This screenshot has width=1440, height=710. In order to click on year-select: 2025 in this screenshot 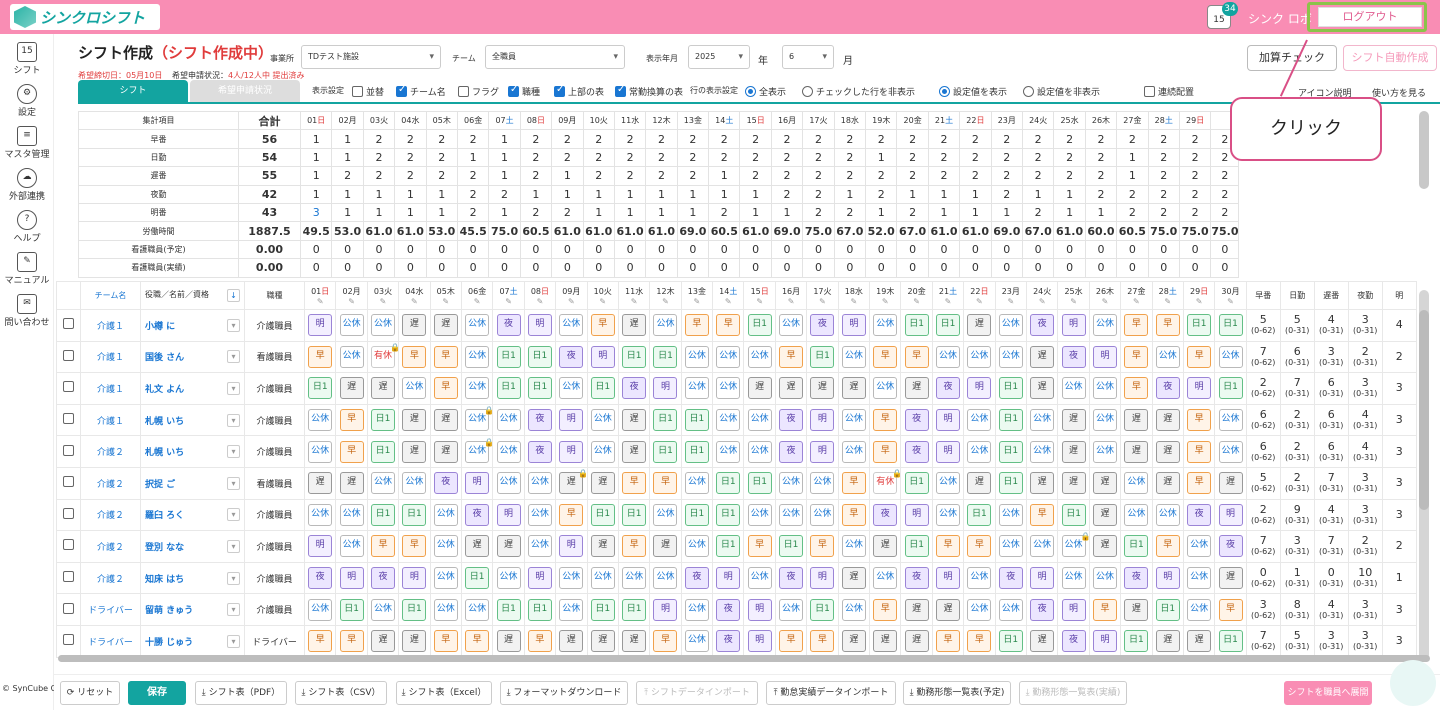, I will do `click(719, 57)`.